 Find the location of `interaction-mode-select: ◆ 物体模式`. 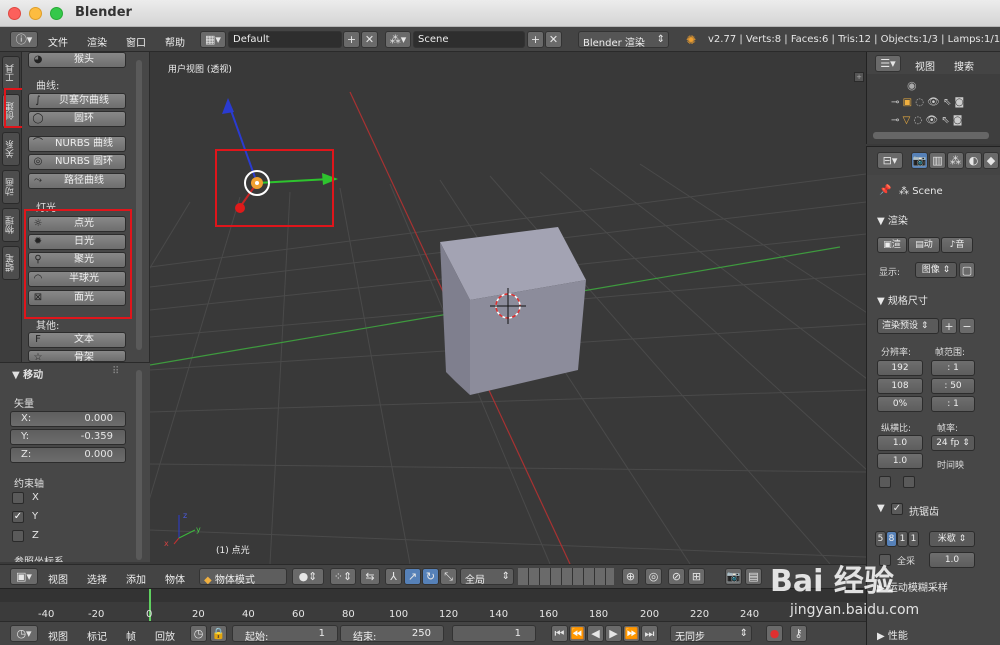

interaction-mode-select: ◆ 物体模式 is located at coordinates (243, 576).